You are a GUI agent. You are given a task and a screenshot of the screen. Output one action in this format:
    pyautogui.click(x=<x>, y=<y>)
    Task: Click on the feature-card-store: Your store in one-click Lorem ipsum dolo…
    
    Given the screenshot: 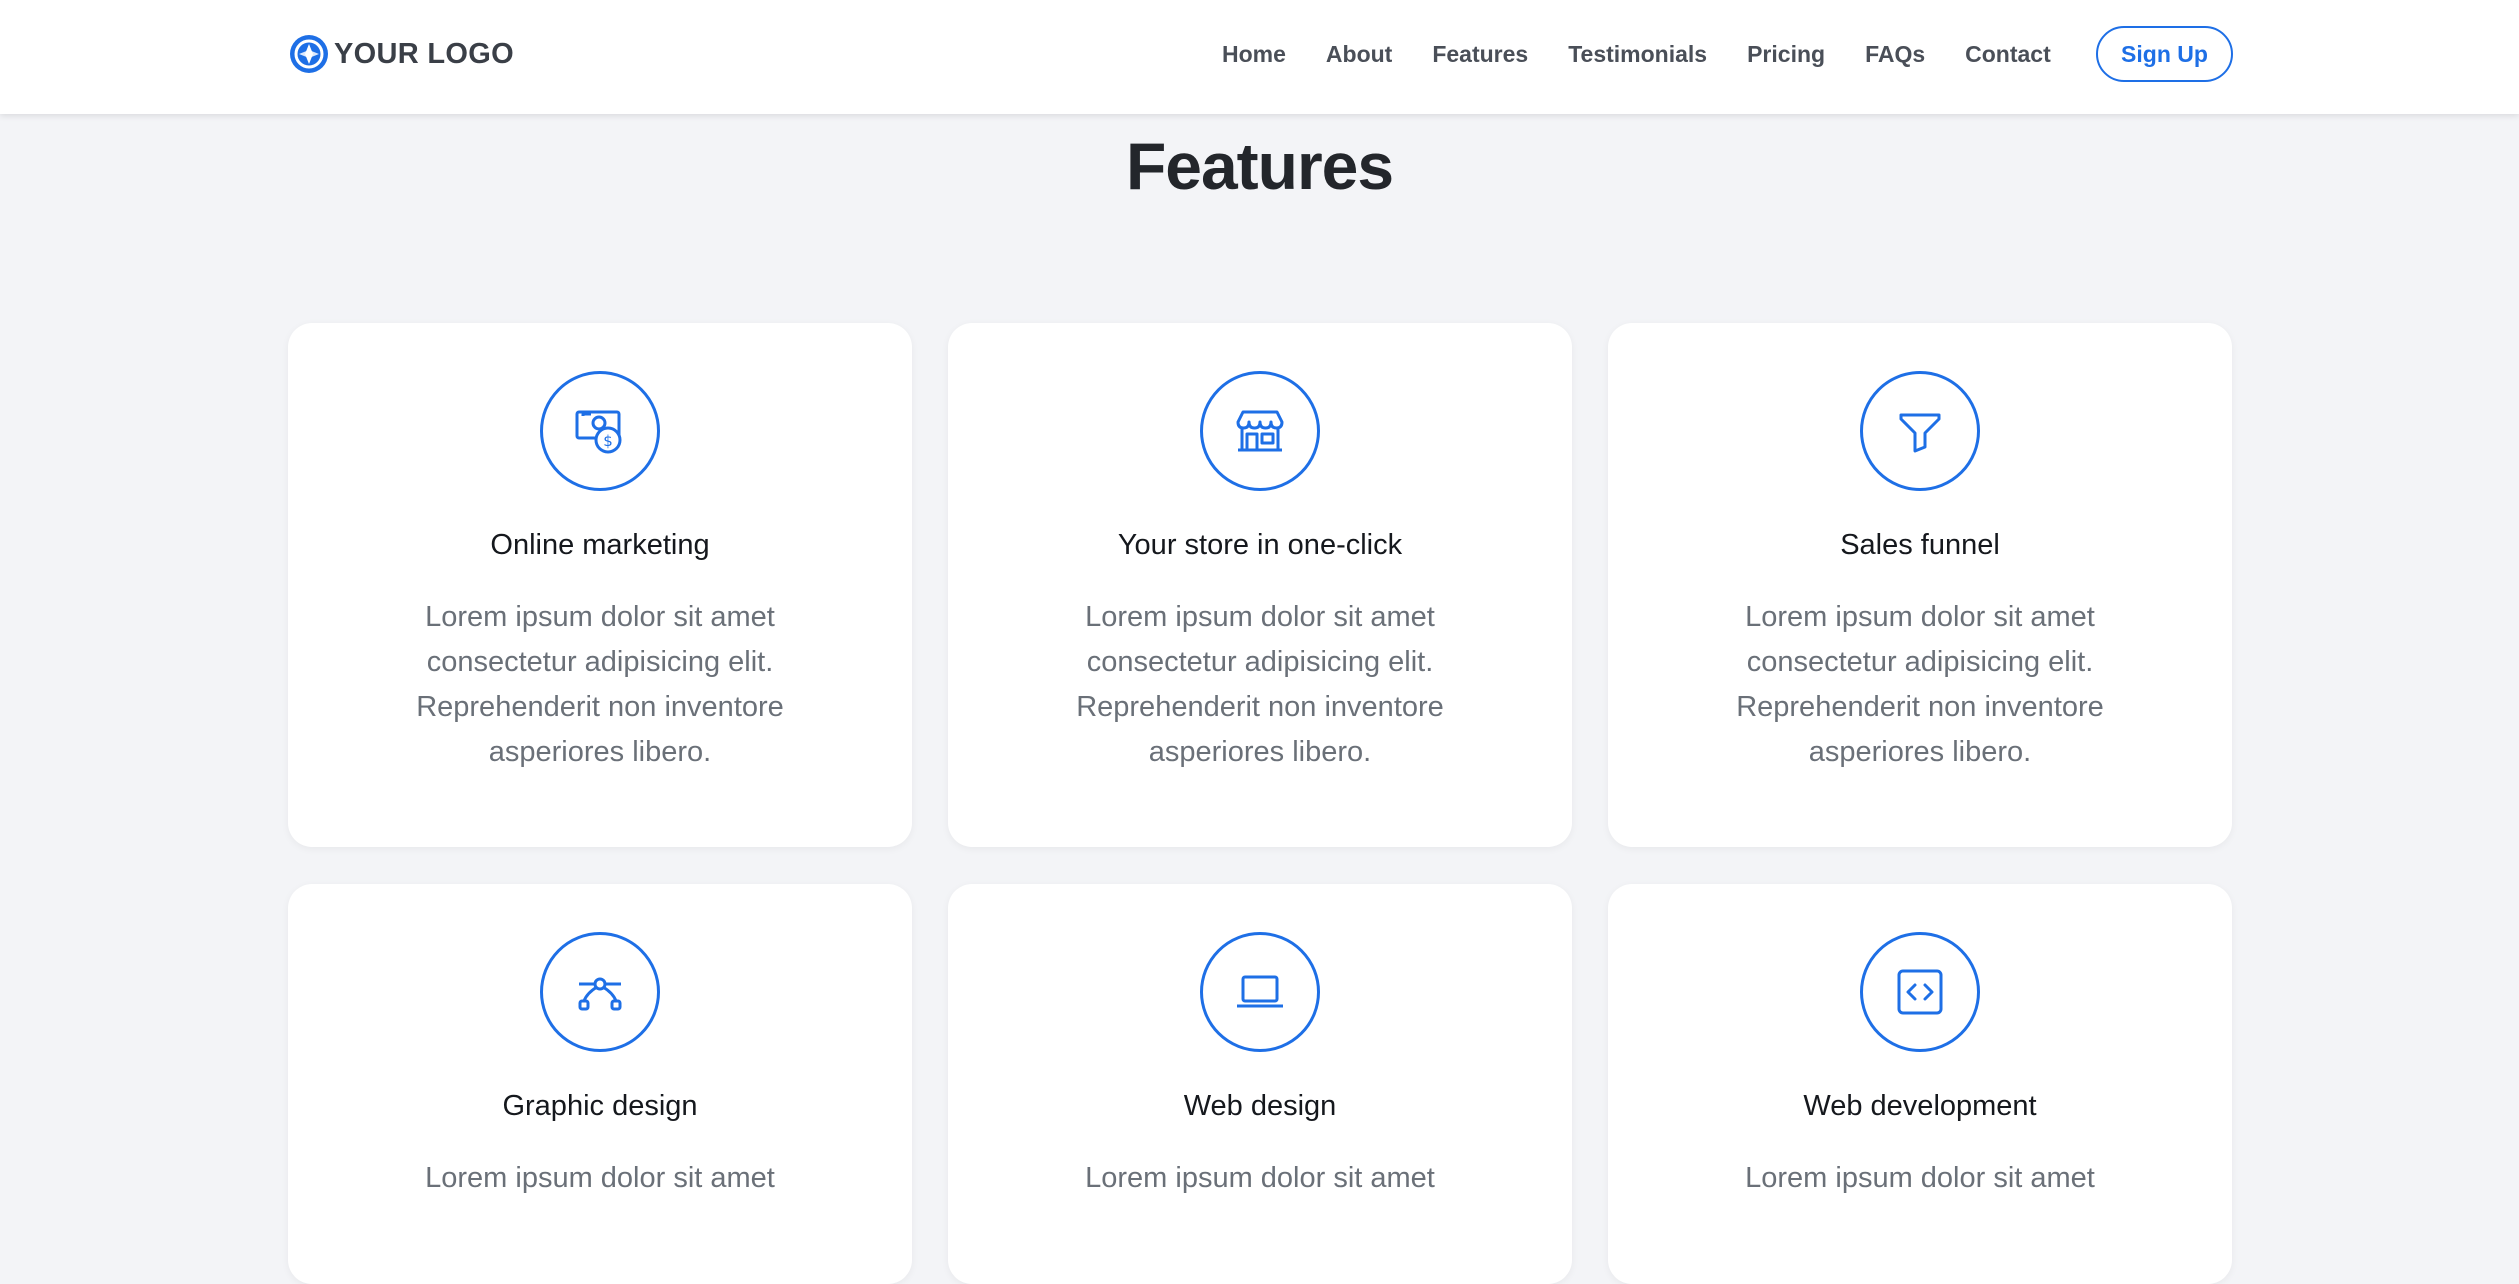 What is the action you would take?
    pyautogui.click(x=1260, y=585)
    